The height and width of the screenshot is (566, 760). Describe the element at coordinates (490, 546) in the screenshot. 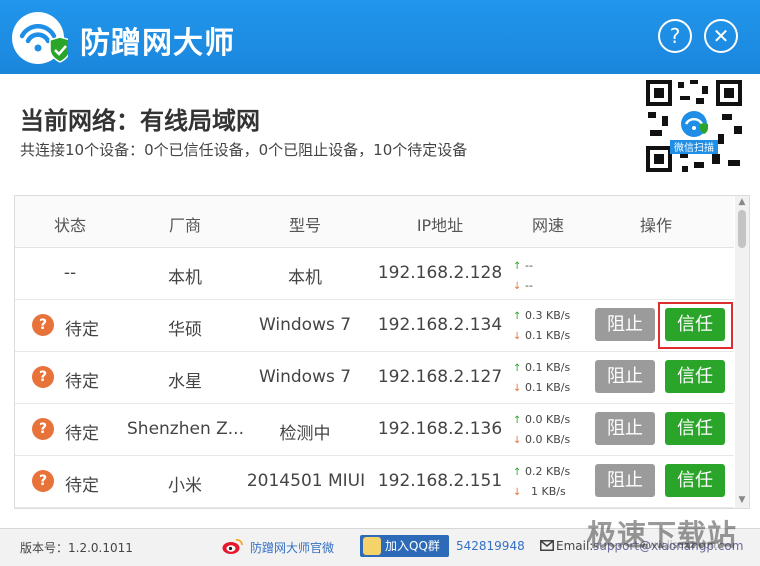

I see `qq-group-number: 542819948` at that location.